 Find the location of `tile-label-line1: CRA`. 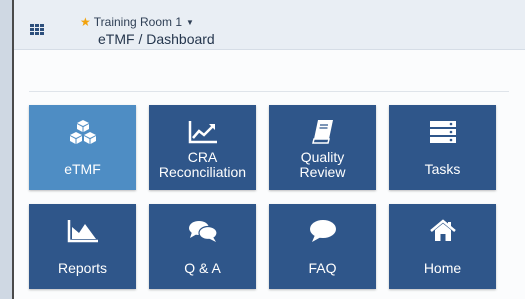

tile-label-line1: CRA is located at coordinates (202, 157).